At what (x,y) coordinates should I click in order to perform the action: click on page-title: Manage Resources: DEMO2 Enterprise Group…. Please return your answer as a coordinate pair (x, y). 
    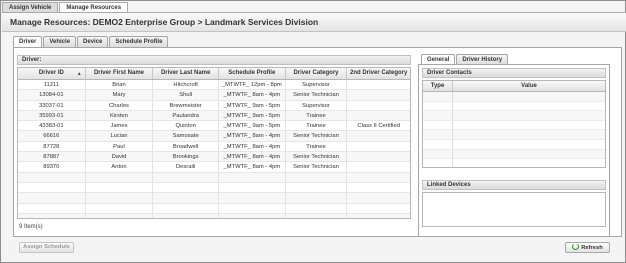
    Looking at the image, I should click on (164, 22).